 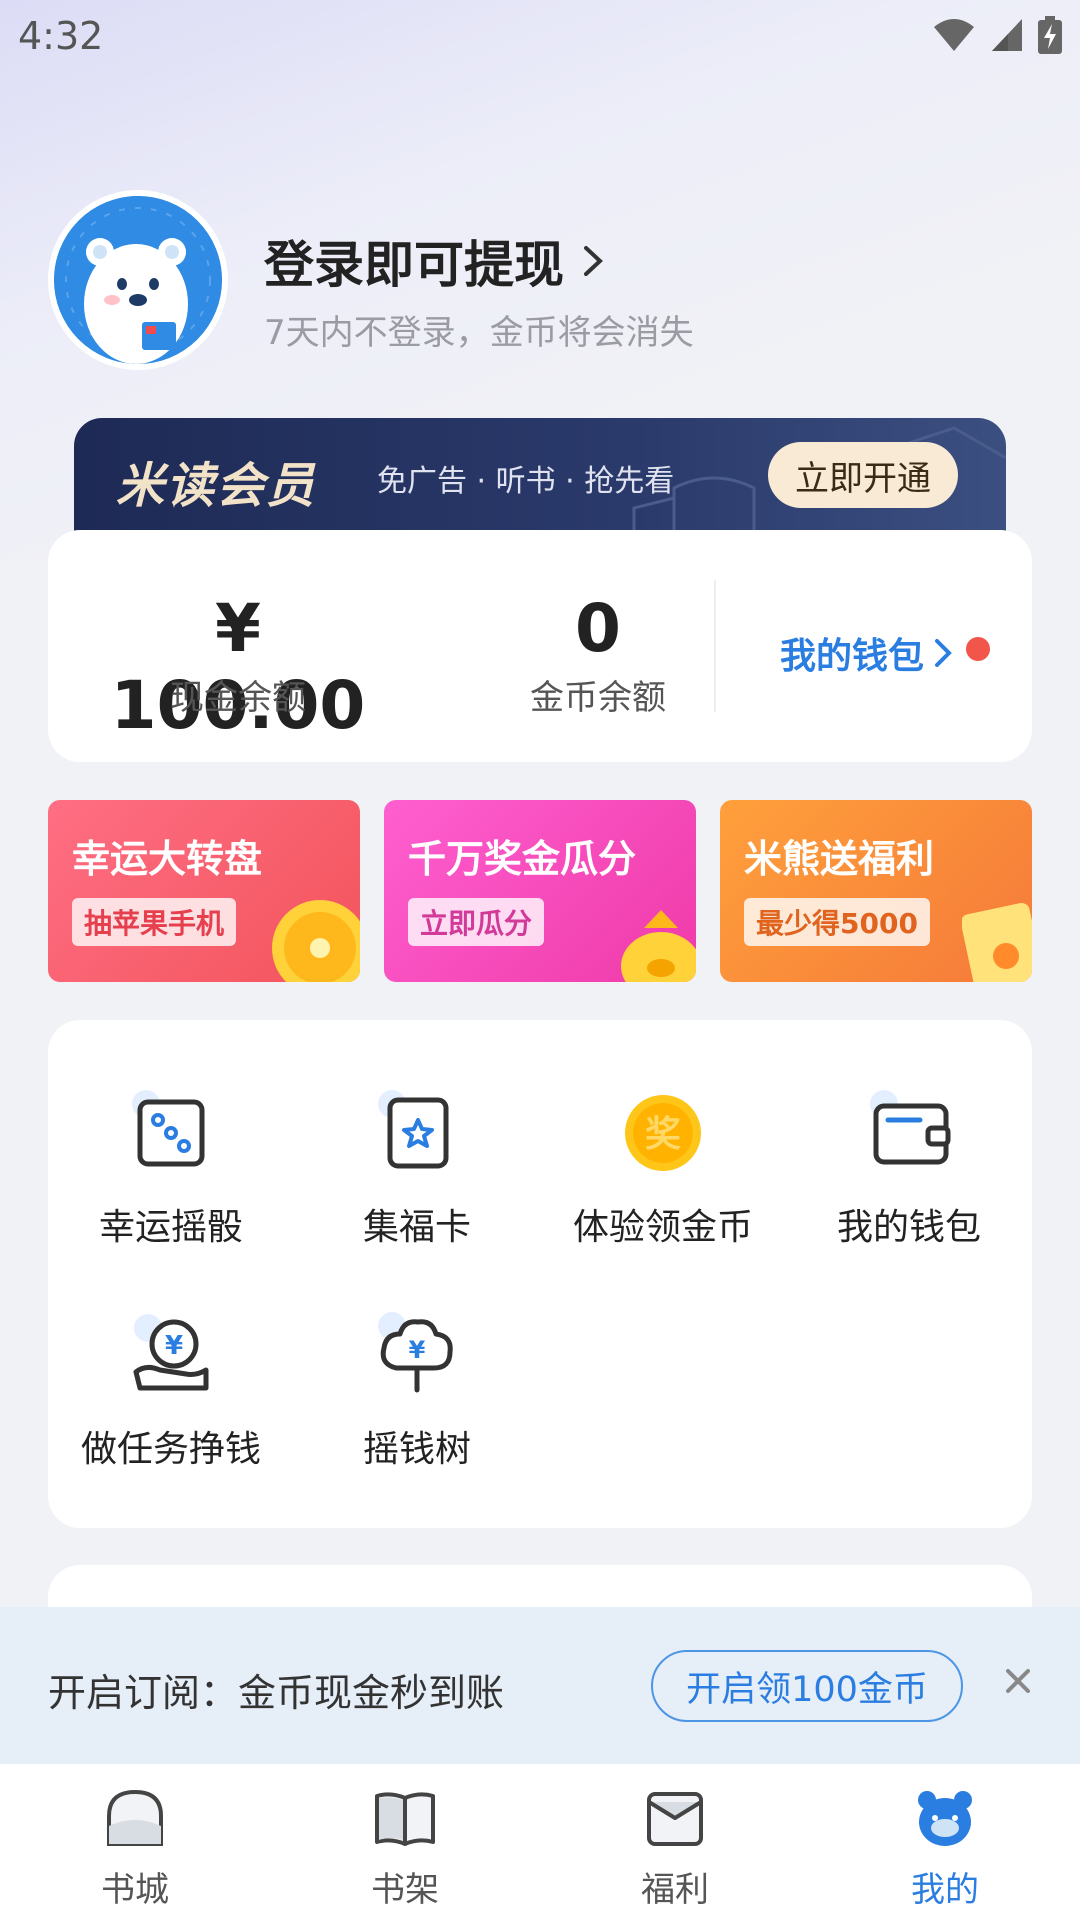 What do you see at coordinates (167, 859) in the screenshot?
I see `promo-title: 幸运大转盘` at bounding box center [167, 859].